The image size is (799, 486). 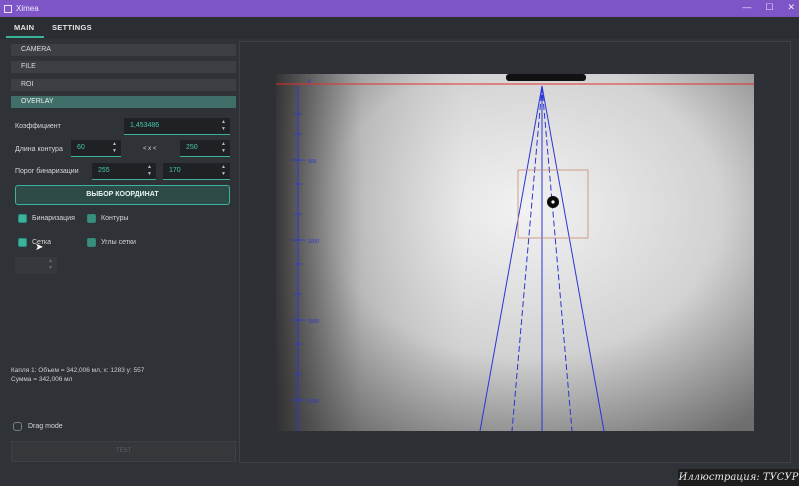 What do you see at coordinates (91, 242) in the screenshot?
I see `grid-corners-checkbox` at bounding box center [91, 242].